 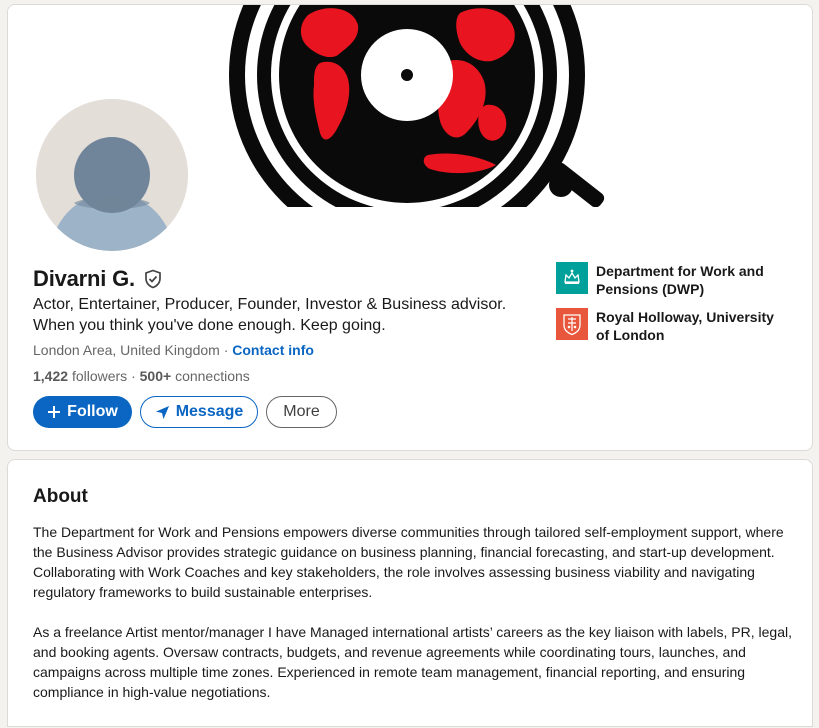 What do you see at coordinates (680, 280) in the screenshot?
I see `org-name-dwp: Department for Work and Pensions (DWP)` at bounding box center [680, 280].